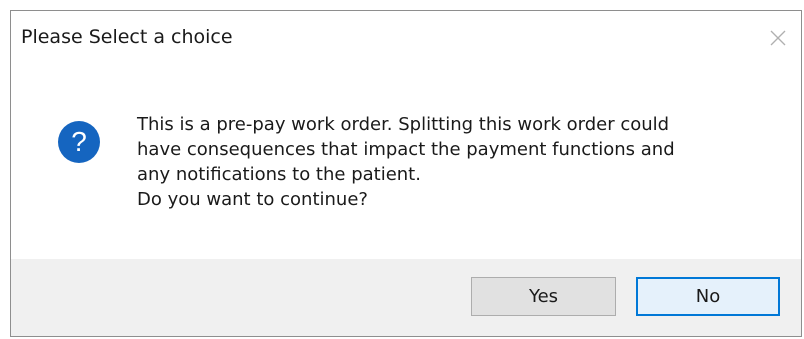 This screenshot has width=804, height=339. What do you see at coordinates (252, 199) in the screenshot?
I see `message-line: Do you want to continue?` at bounding box center [252, 199].